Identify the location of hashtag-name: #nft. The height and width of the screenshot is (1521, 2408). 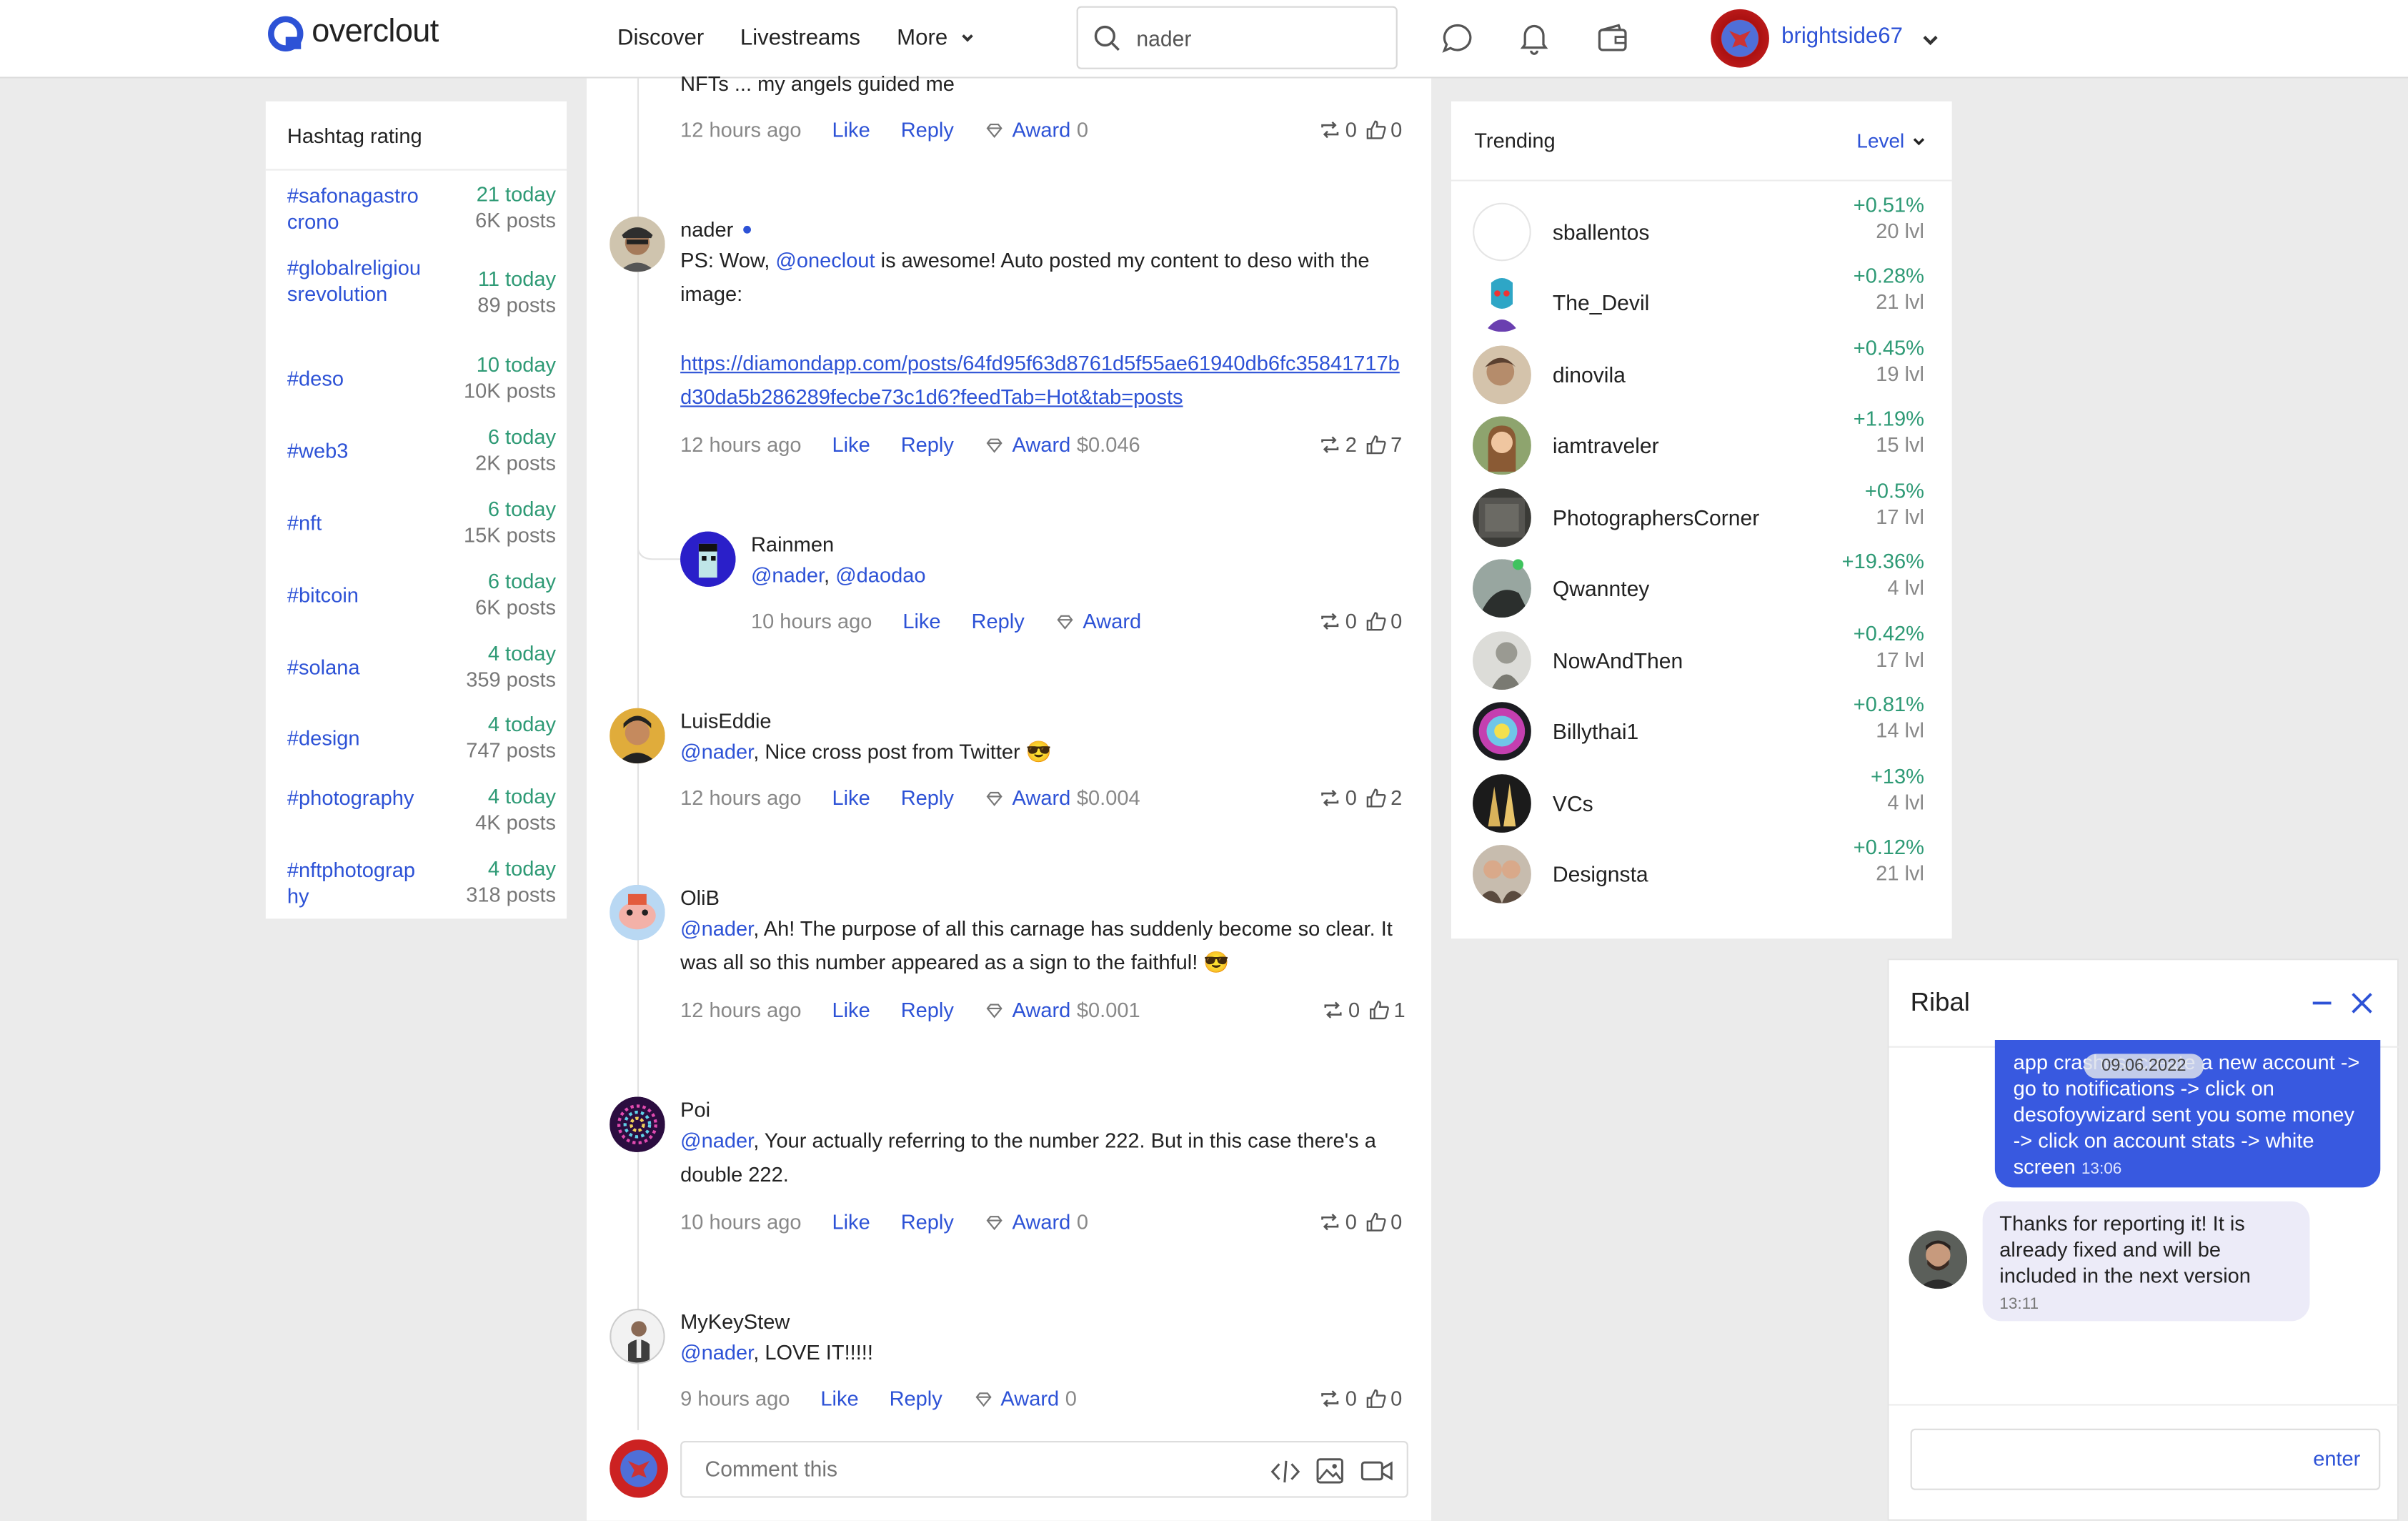
(354, 523).